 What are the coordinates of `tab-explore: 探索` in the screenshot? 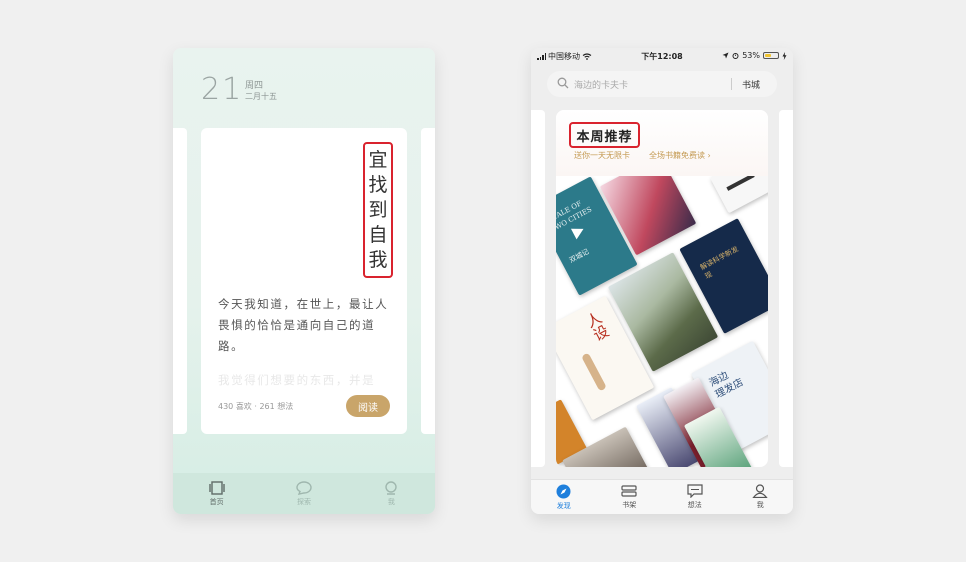 It's located at (303, 493).